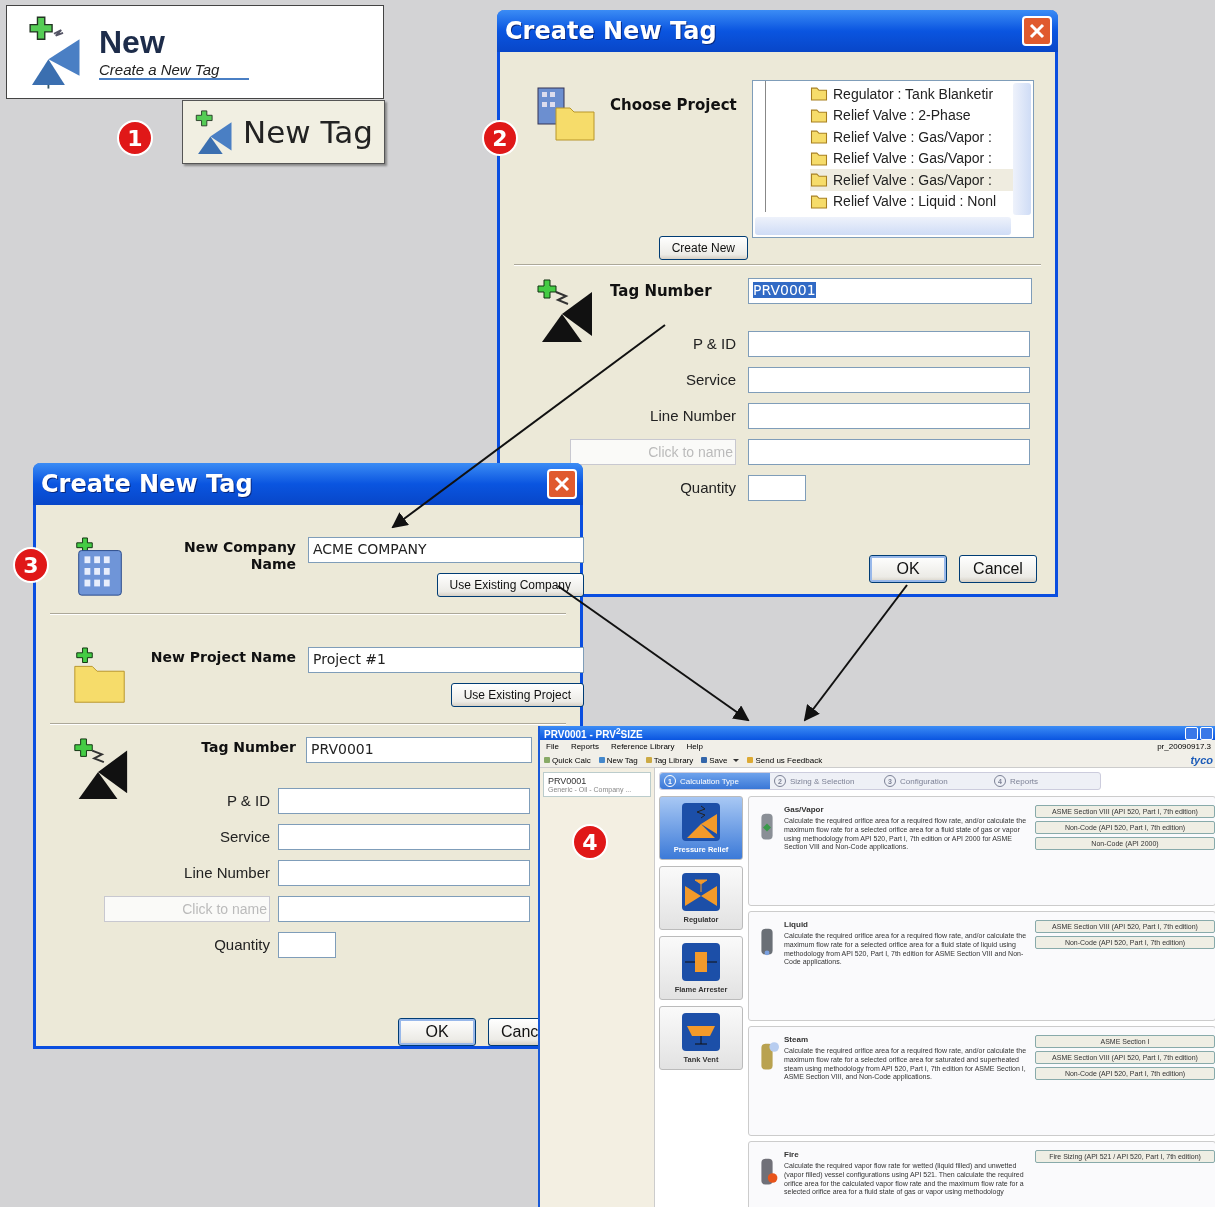 This screenshot has height=1207, width=1215. What do you see at coordinates (669, 760) in the screenshot?
I see `toolbar-button: Tag Library` at bounding box center [669, 760].